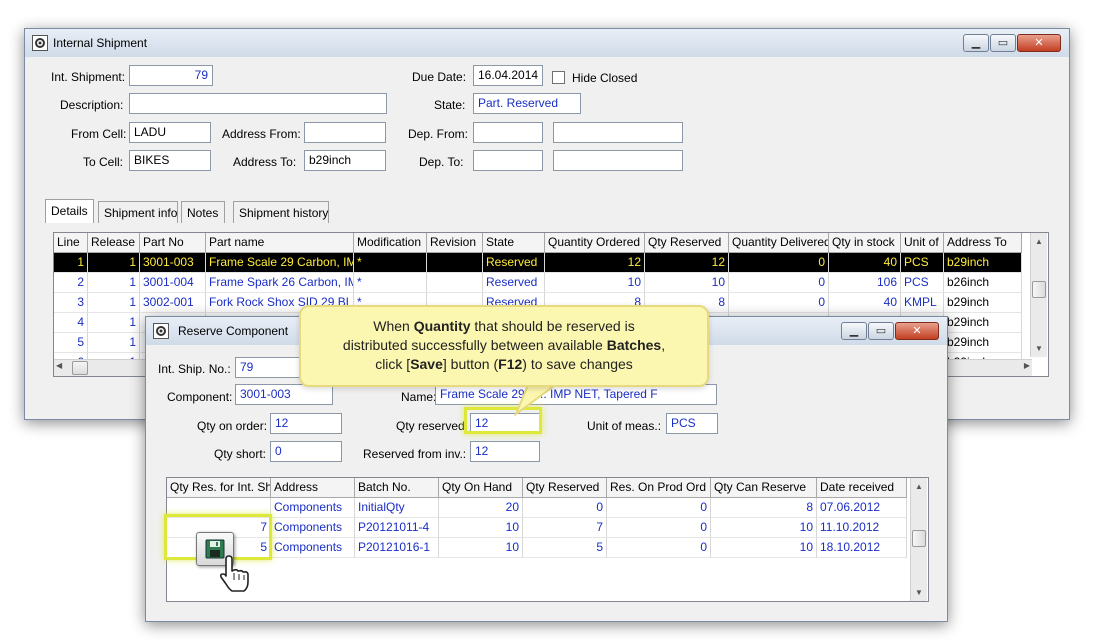 This screenshot has height=644, width=1093. I want to click on table-cell: Frame Spark 26 Carbon, IM, so click(280, 283).